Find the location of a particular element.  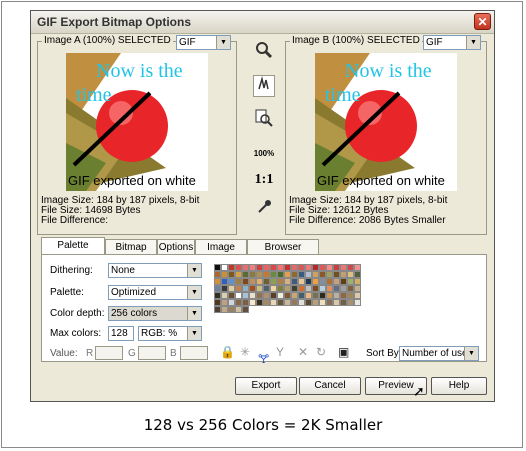

palette-select: Optimized ▼ is located at coordinates (155, 292).